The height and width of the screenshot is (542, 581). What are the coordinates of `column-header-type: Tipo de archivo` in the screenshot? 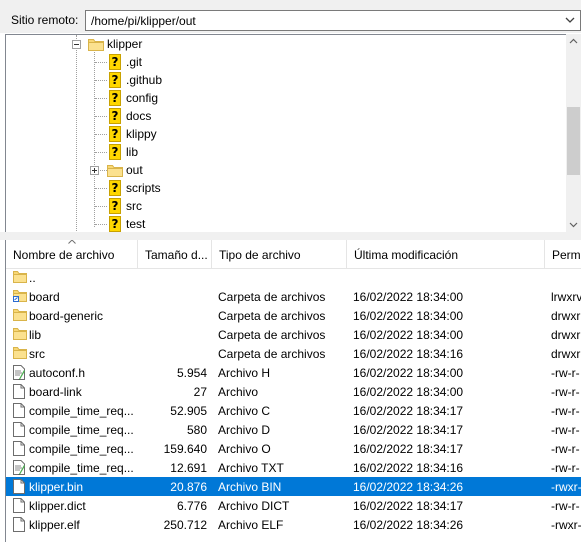 It's located at (279, 254).